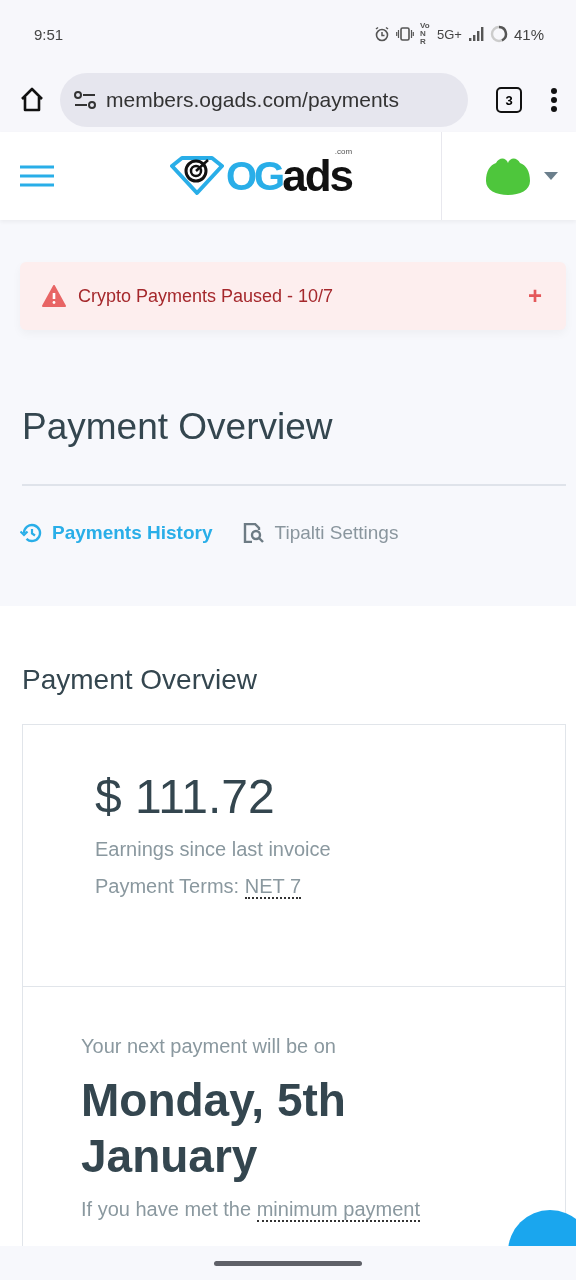 The width and height of the screenshot is (576, 1280). Describe the element at coordinates (85, 100) in the screenshot. I see `site-settings-icon` at that location.